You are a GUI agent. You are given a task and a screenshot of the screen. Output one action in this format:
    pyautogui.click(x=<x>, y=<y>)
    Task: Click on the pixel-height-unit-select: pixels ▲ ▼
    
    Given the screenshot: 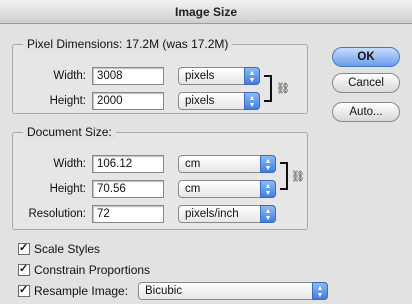 What is the action you would take?
    pyautogui.click(x=219, y=101)
    